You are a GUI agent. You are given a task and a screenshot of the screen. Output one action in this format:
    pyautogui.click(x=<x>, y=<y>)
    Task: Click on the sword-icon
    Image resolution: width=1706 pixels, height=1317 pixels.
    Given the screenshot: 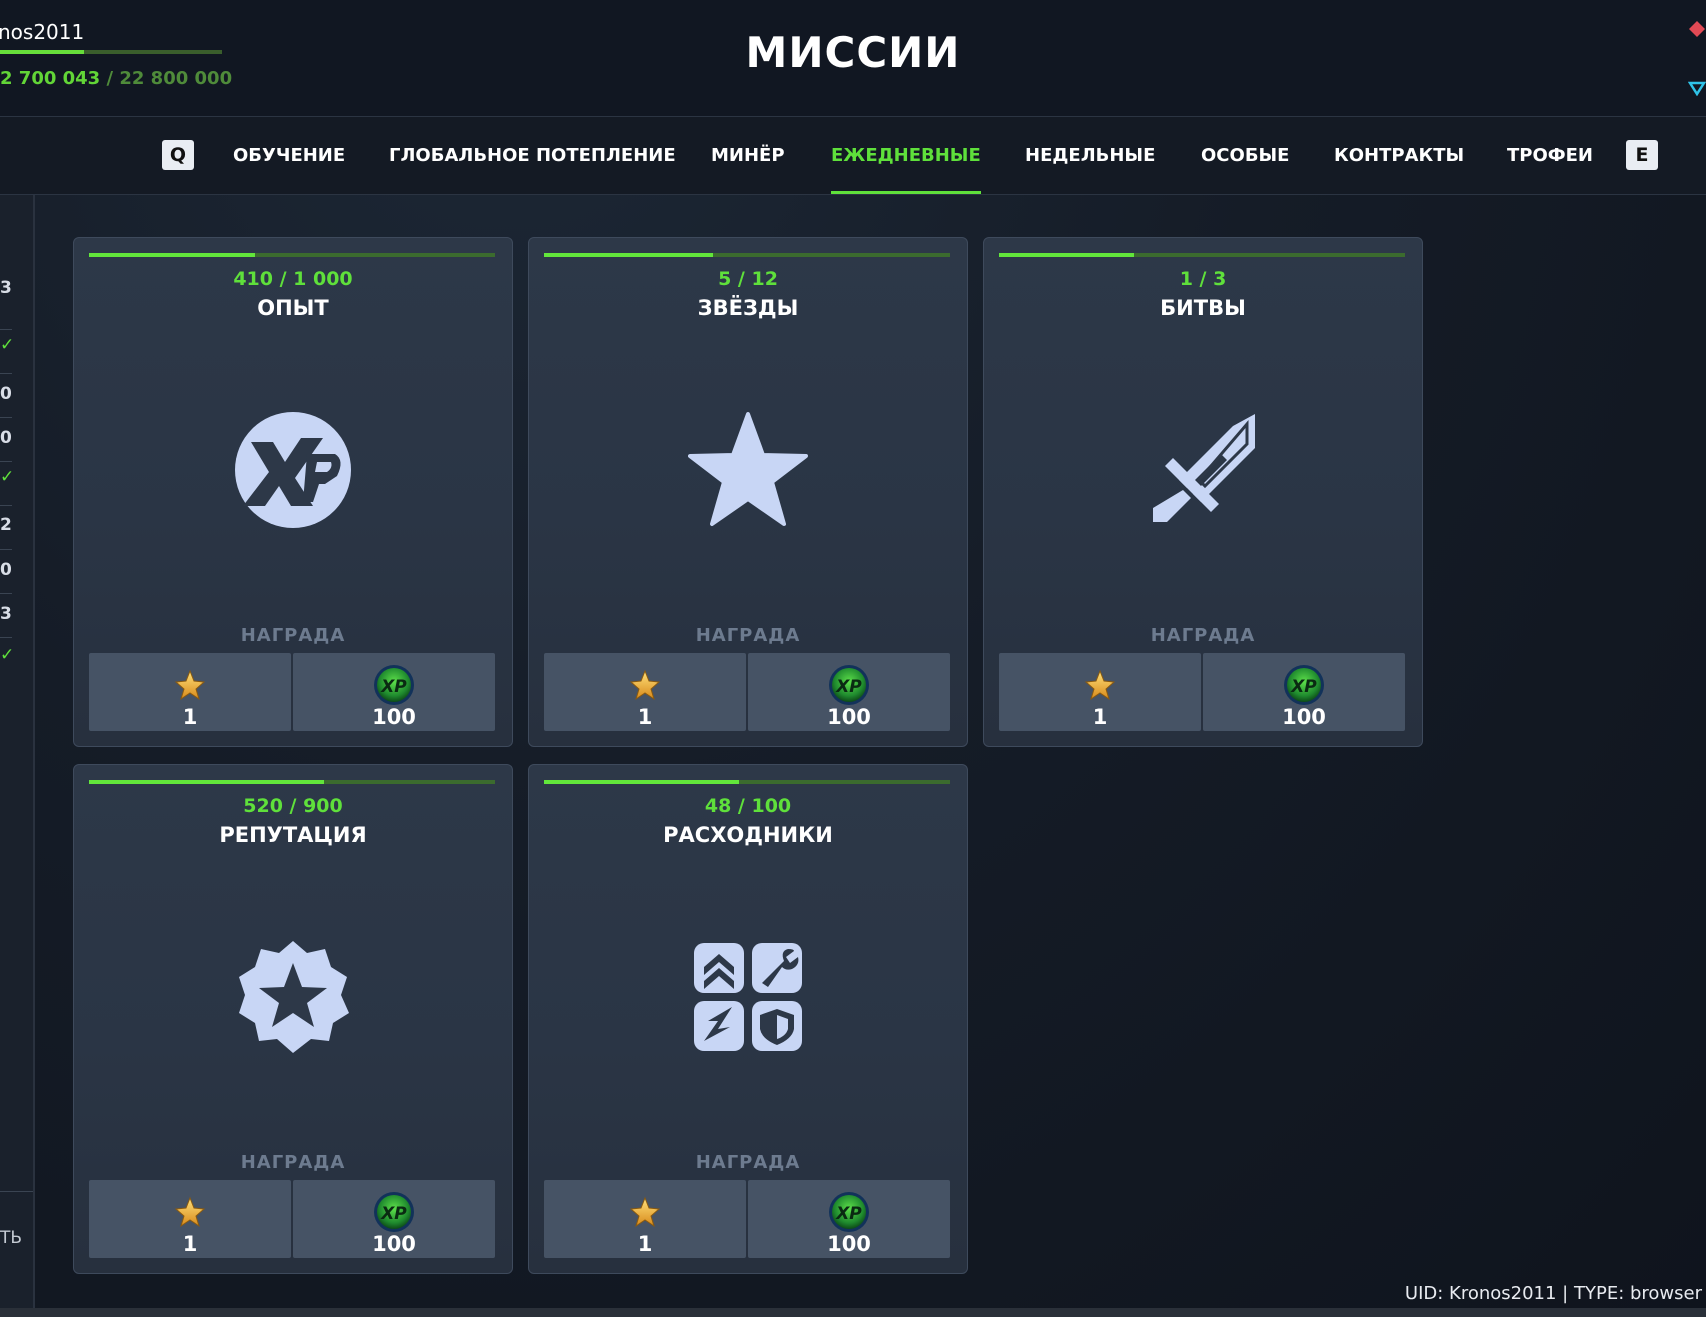 What is the action you would take?
    pyautogui.click(x=1204, y=468)
    